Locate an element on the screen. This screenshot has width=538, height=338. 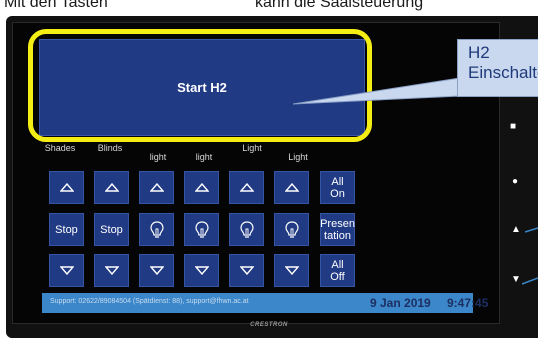
presentation-button: Presen tation is located at coordinates (337, 229).